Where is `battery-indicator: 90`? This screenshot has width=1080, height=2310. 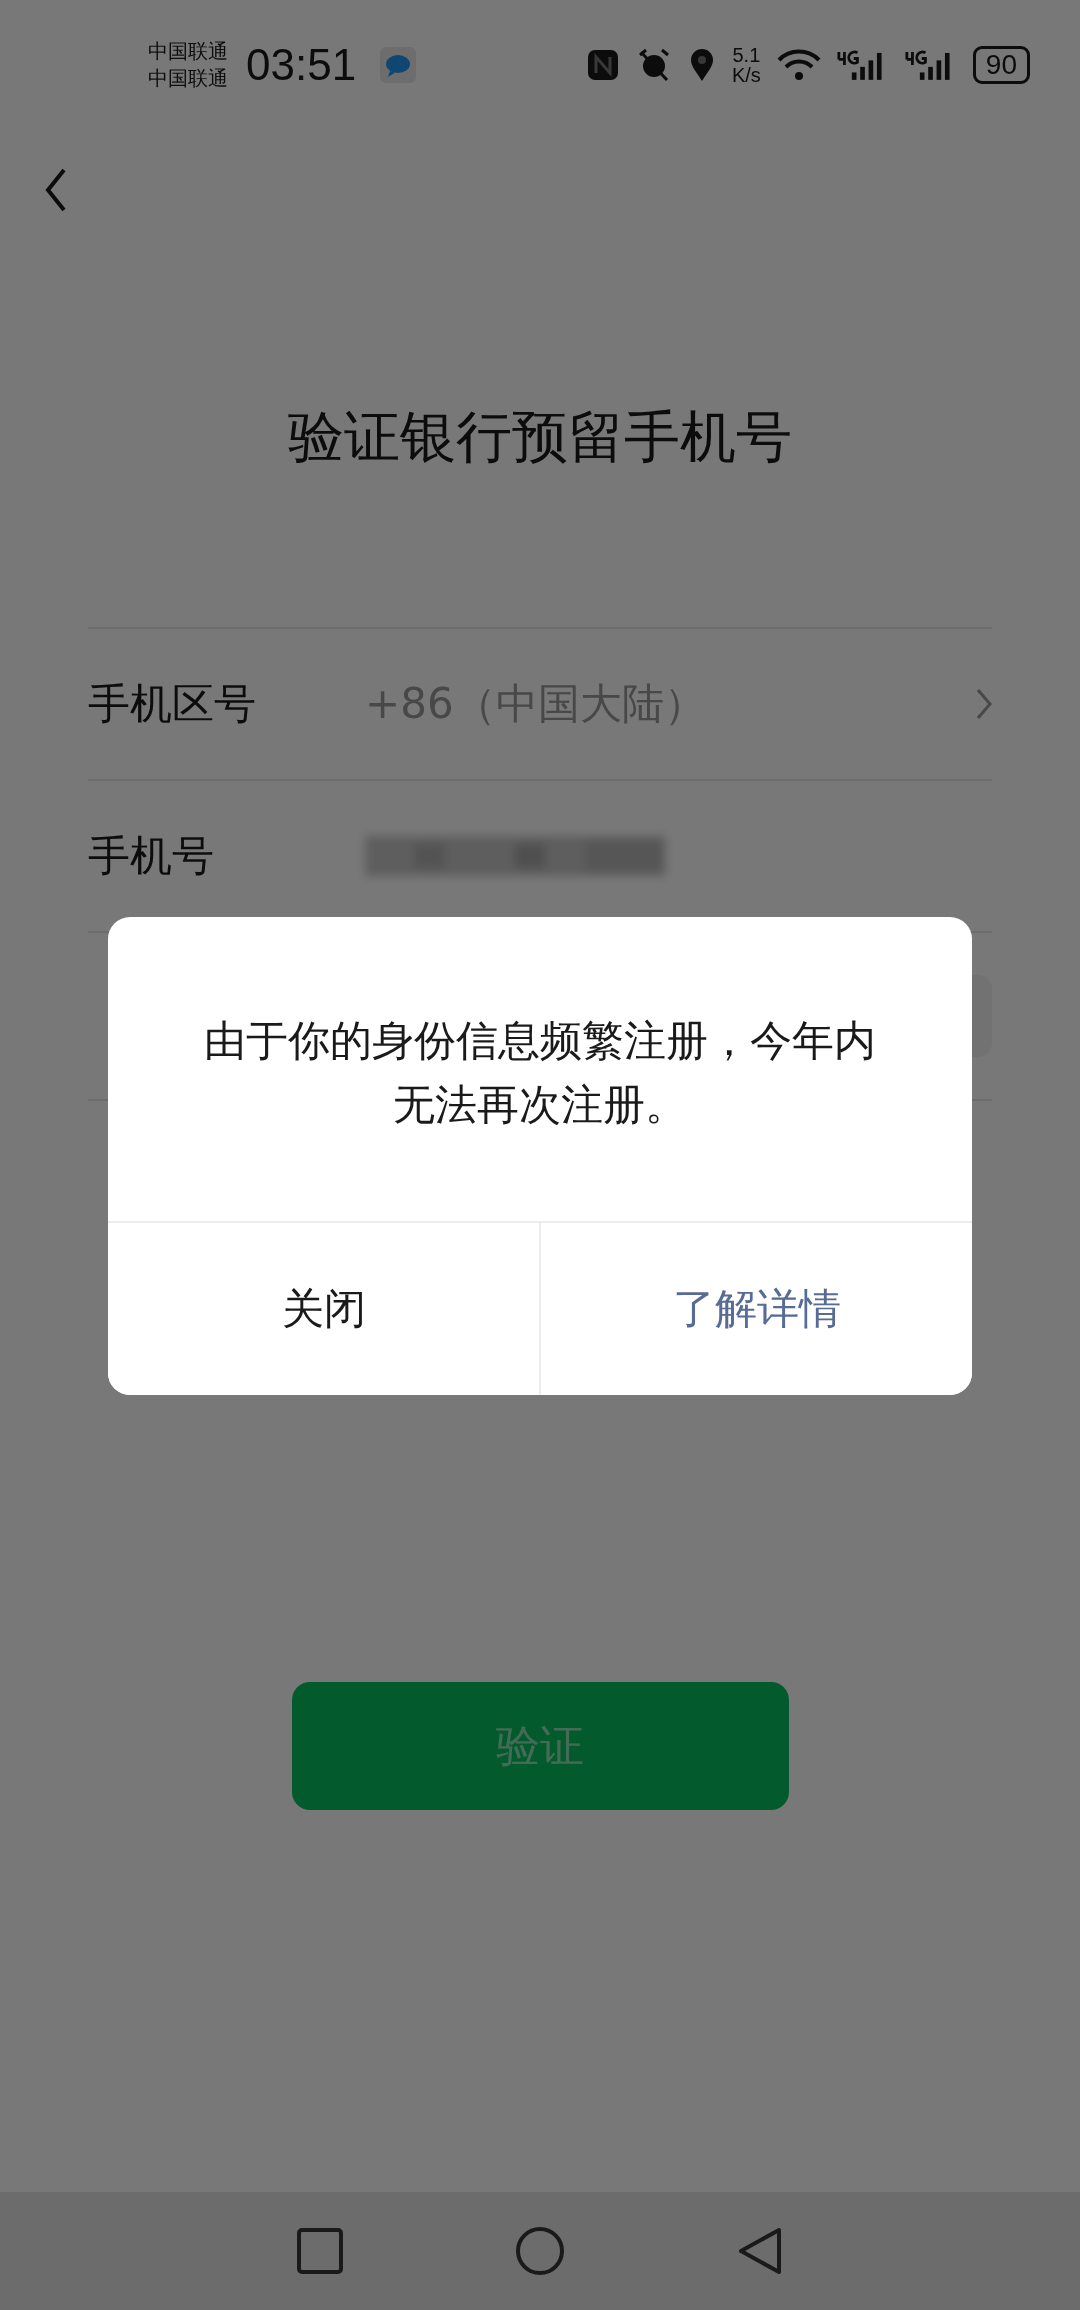 battery-indicator: 90 is located at coordinates (1001, 65).